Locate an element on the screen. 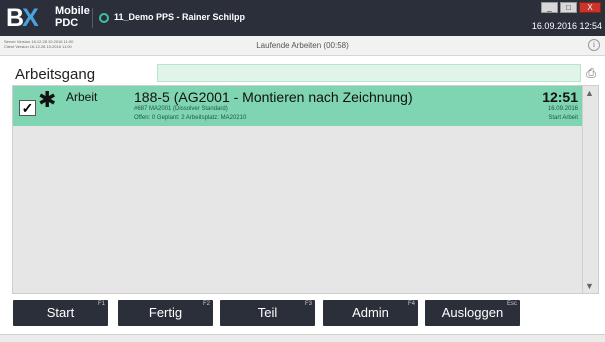 Image resolution: width=605 pixels, height=342 pixels. scroll-up-arrow-icon: ▲ is located at coordinates (589, 93).